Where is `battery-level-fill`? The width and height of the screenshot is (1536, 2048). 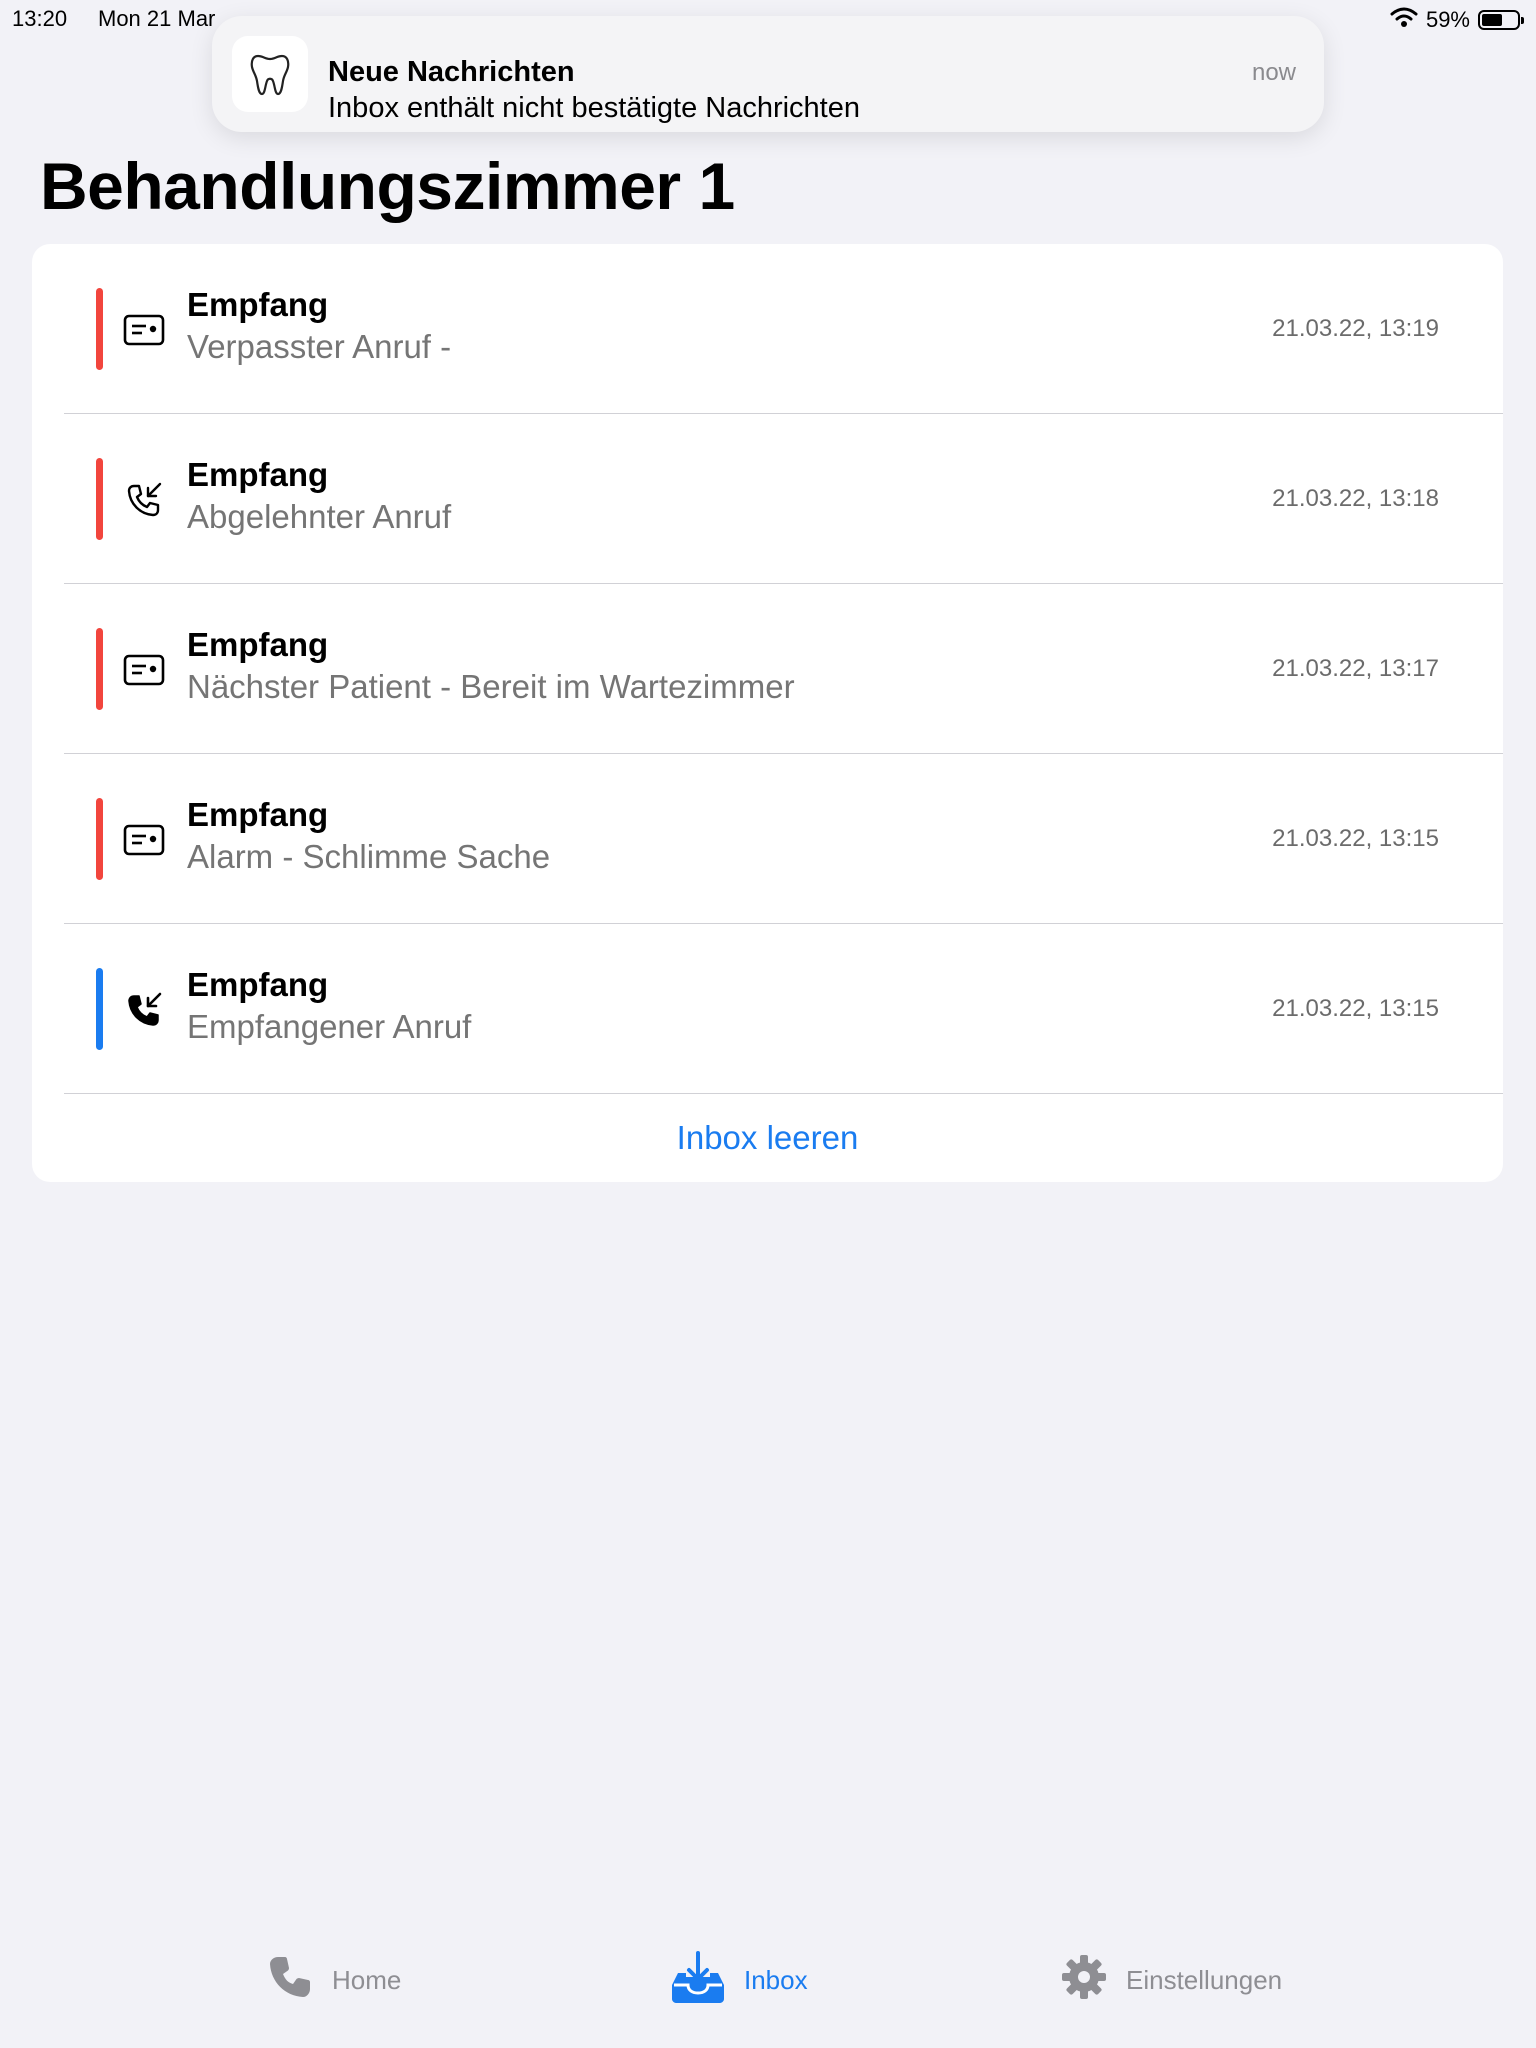
battery-level-fill is located at coordinates (1492, 20).